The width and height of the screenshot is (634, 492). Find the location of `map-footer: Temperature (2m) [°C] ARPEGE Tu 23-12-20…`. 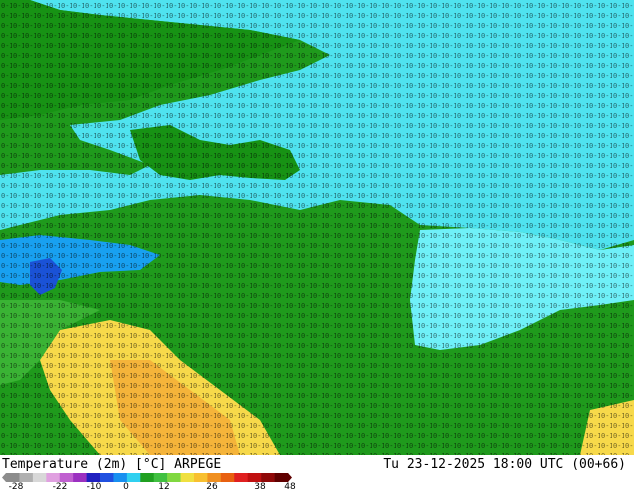

map-footer: Temperature (2m) [°C] ARPEGE Tu 23-12-20… is located at coordinates (317, 473).